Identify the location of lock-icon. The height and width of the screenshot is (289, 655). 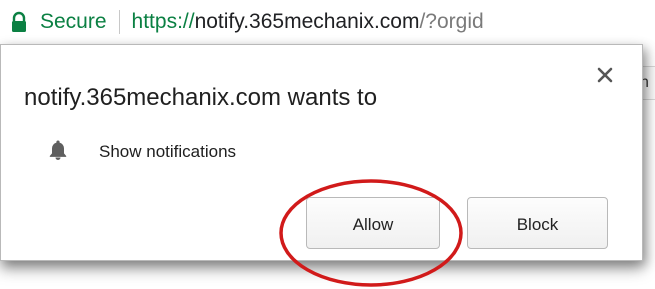
(19, 21).